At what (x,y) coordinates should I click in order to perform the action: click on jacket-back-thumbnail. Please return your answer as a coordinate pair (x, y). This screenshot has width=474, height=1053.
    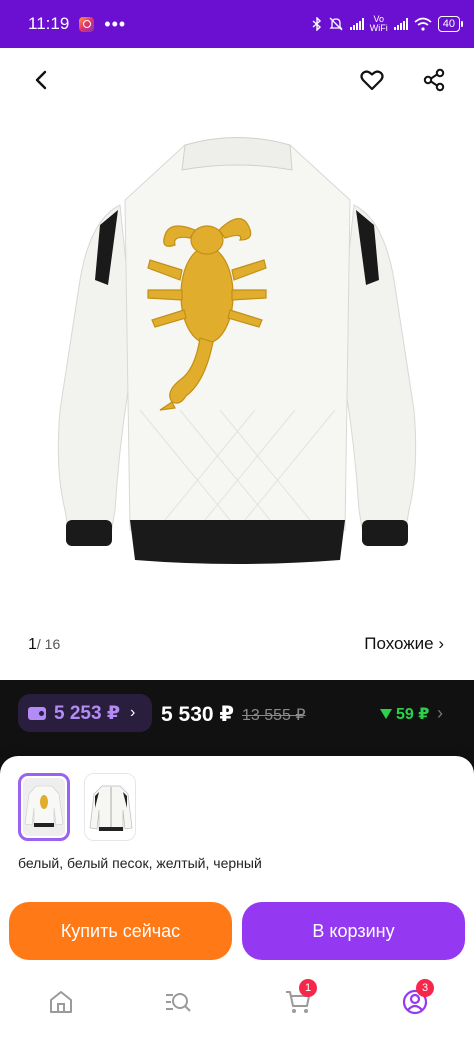
    Looking at the image, I should click on (44, 807).